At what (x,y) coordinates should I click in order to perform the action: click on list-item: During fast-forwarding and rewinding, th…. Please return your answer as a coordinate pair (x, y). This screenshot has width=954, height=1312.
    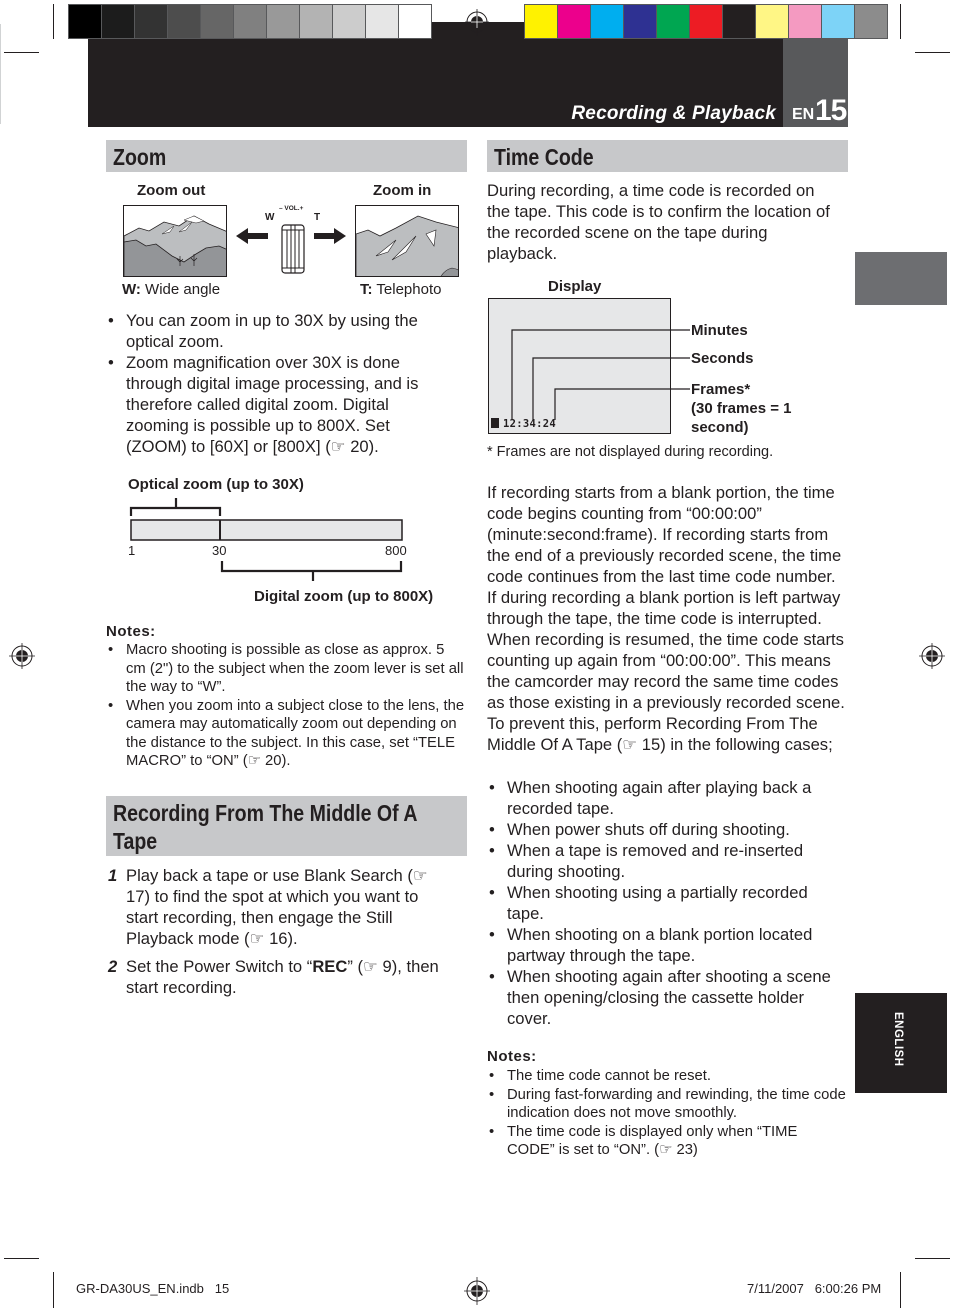
    Looking at the image, I should click on (668, 1104).